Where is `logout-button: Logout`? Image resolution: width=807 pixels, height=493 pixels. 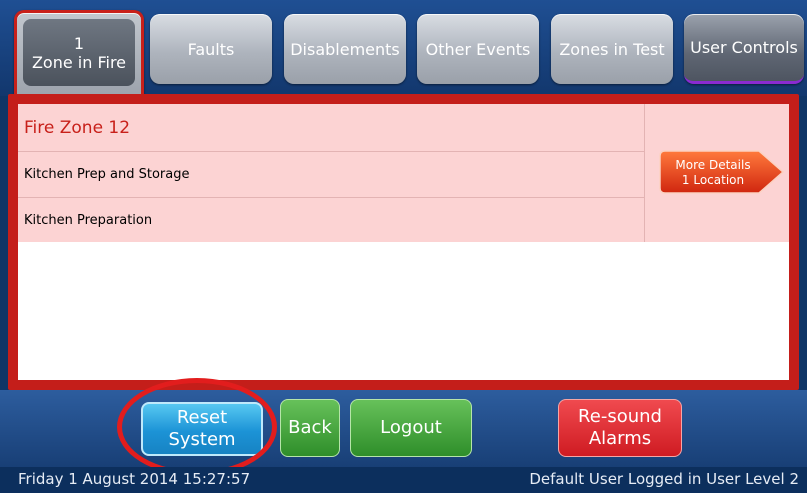 logout-button: Logout is located at coordinates (411, 428).